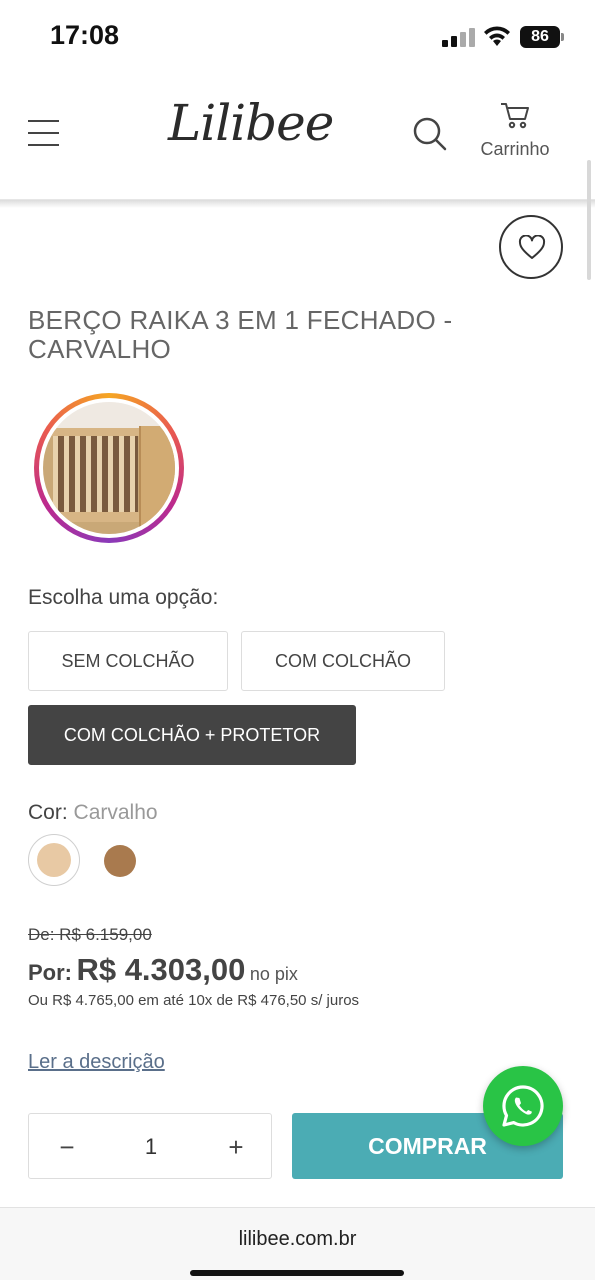  I want to click on search-icon, so click(430, 134).